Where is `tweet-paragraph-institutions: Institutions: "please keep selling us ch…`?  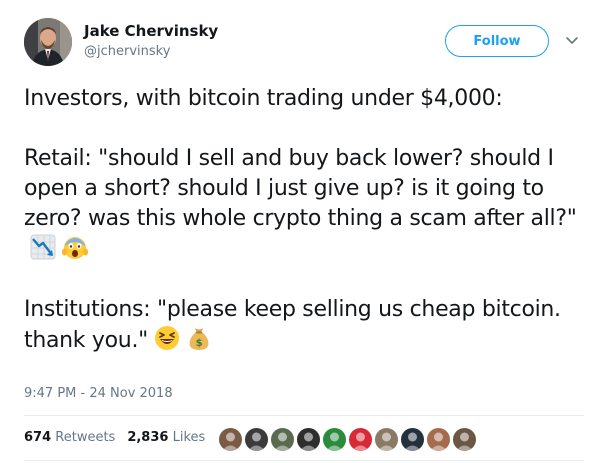
tweet-paragraph-institutions: Institutions: "please keep selling us ch… is located at coordinates (304, 325).